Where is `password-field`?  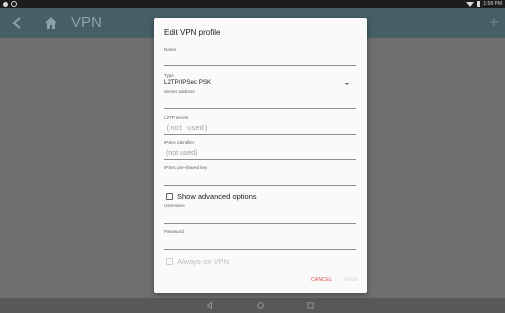 password-field is located at coordinates (260, 249).